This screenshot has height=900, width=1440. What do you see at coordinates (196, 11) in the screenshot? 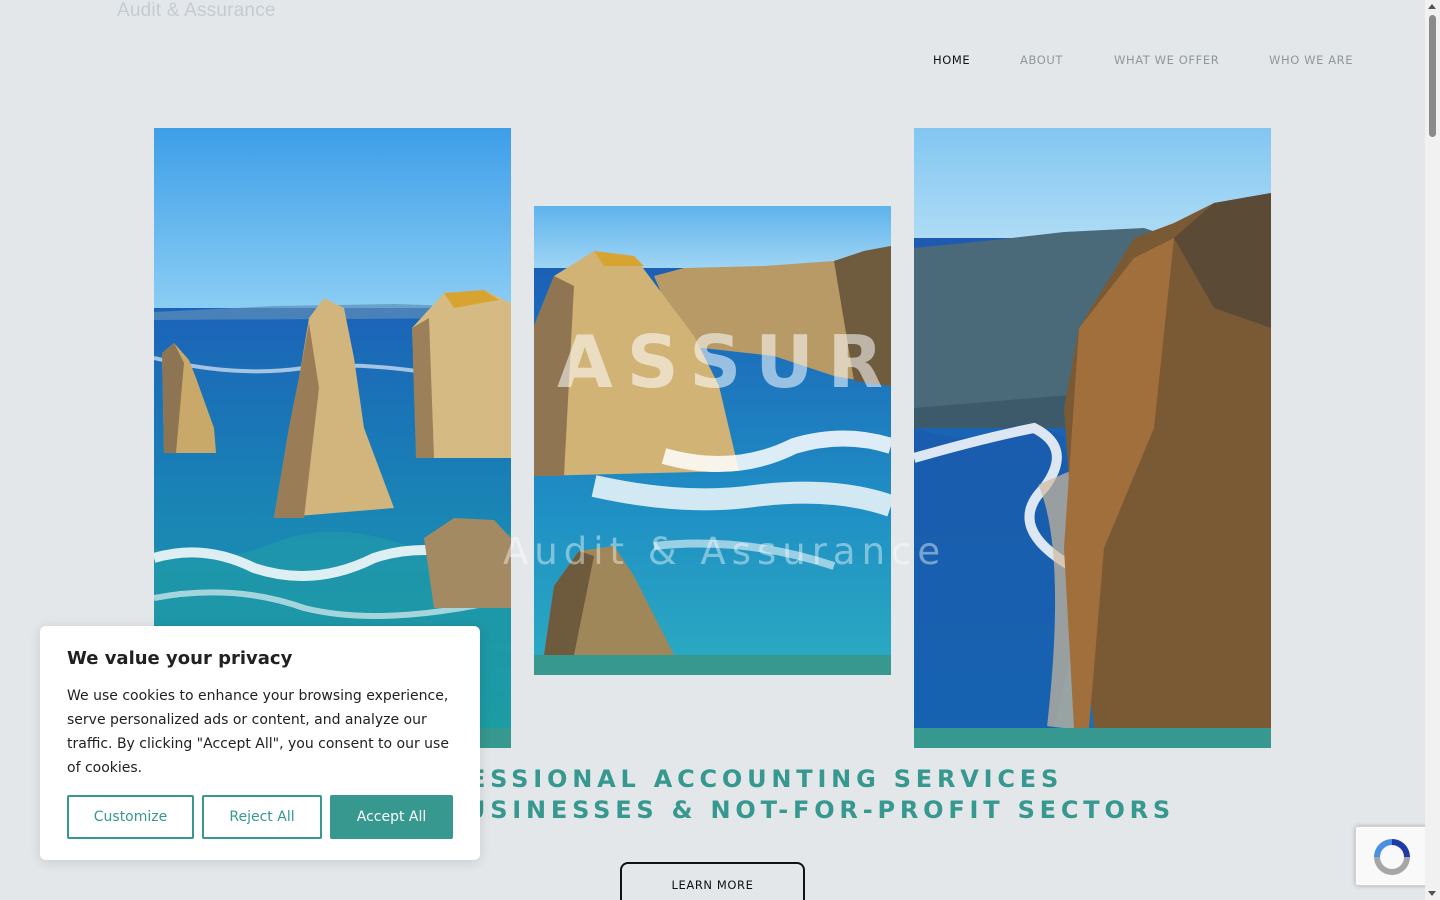
I see `site-logo: Audit & Assurance` at bounding box center [196, 11].